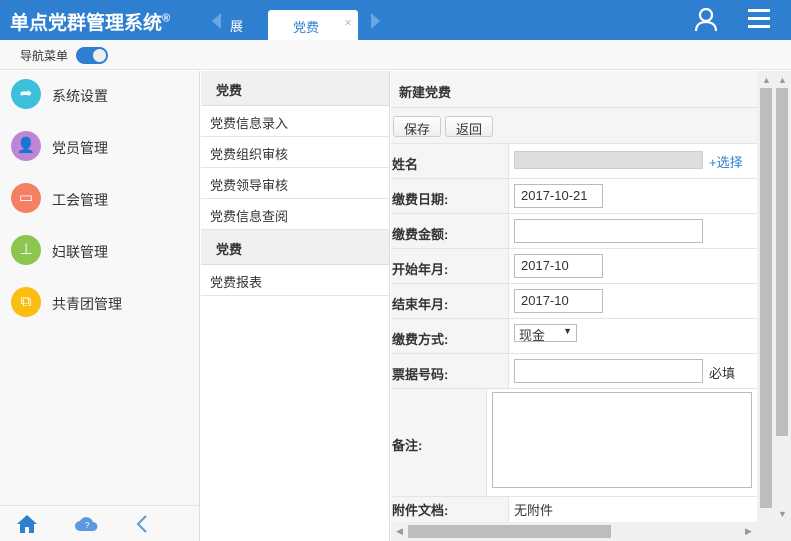 The image size is (791, 541). Describe the element at coordinates (534, 510) in the screenshot. I see `attachment-value: 无附件` at that location.